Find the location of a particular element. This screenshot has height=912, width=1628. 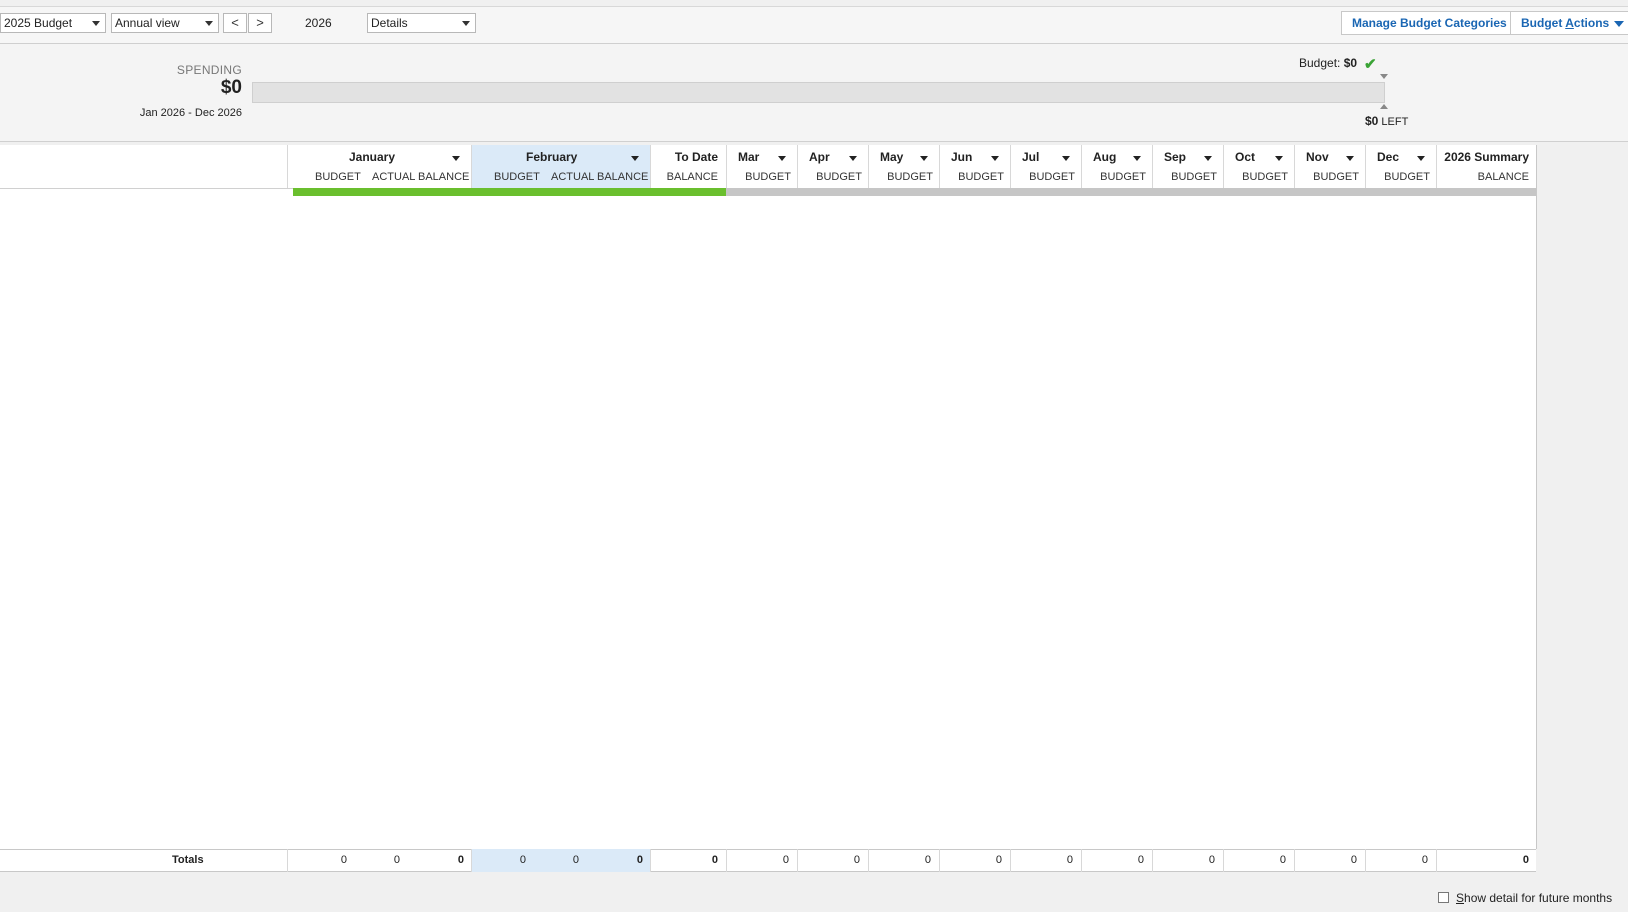

spending-label: SPENDING is located at coordinates (209, 70).